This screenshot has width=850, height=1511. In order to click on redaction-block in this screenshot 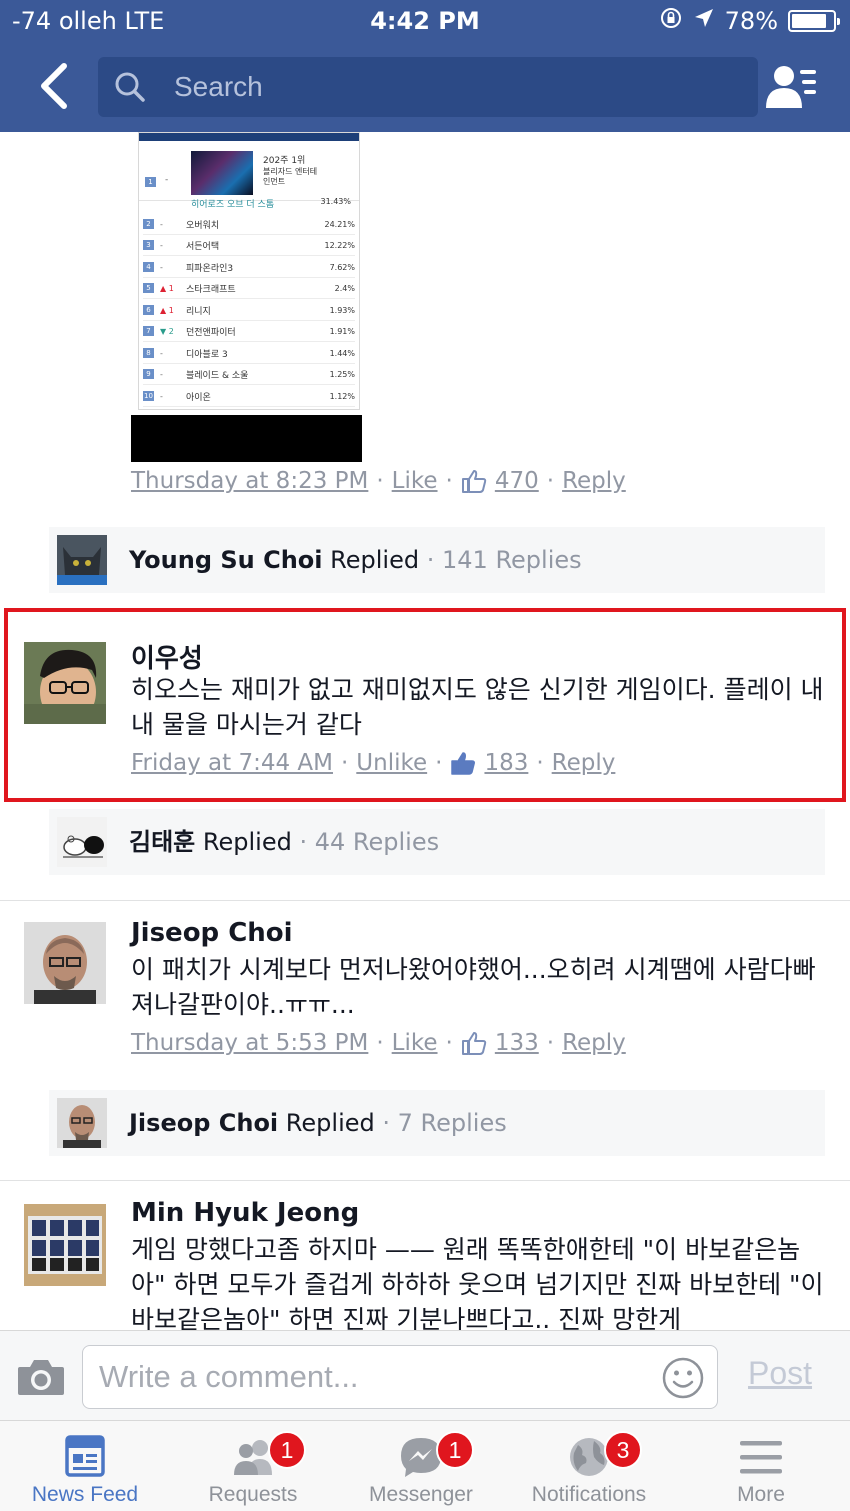, I will do `click(246, 438)`.